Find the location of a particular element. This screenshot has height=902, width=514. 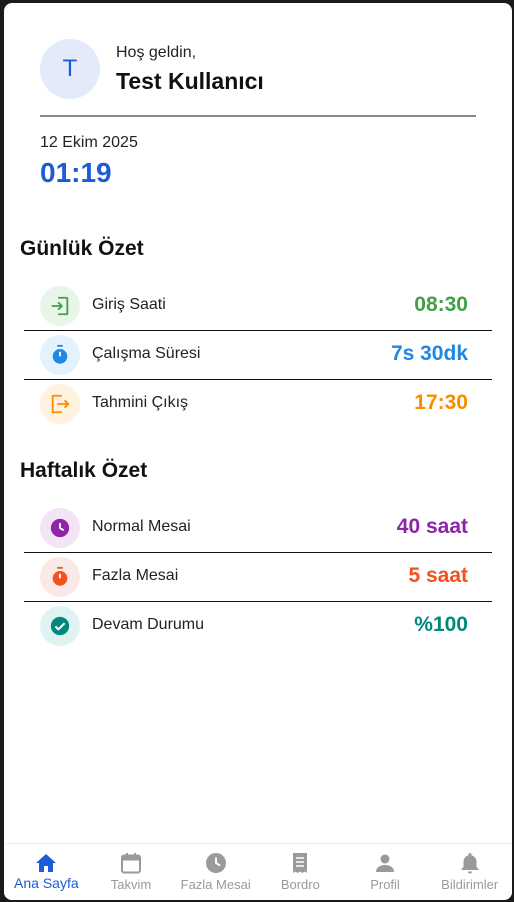

daily-summary-value: 7s 30dk is located at coordinates (429, 353).